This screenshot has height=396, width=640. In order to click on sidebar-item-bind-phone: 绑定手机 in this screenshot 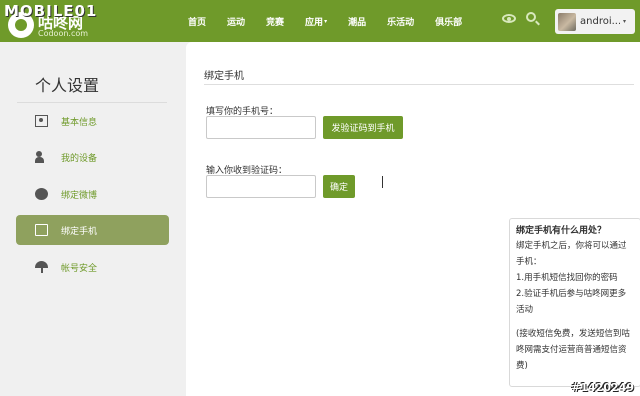, I will do `click(92, 230)`.